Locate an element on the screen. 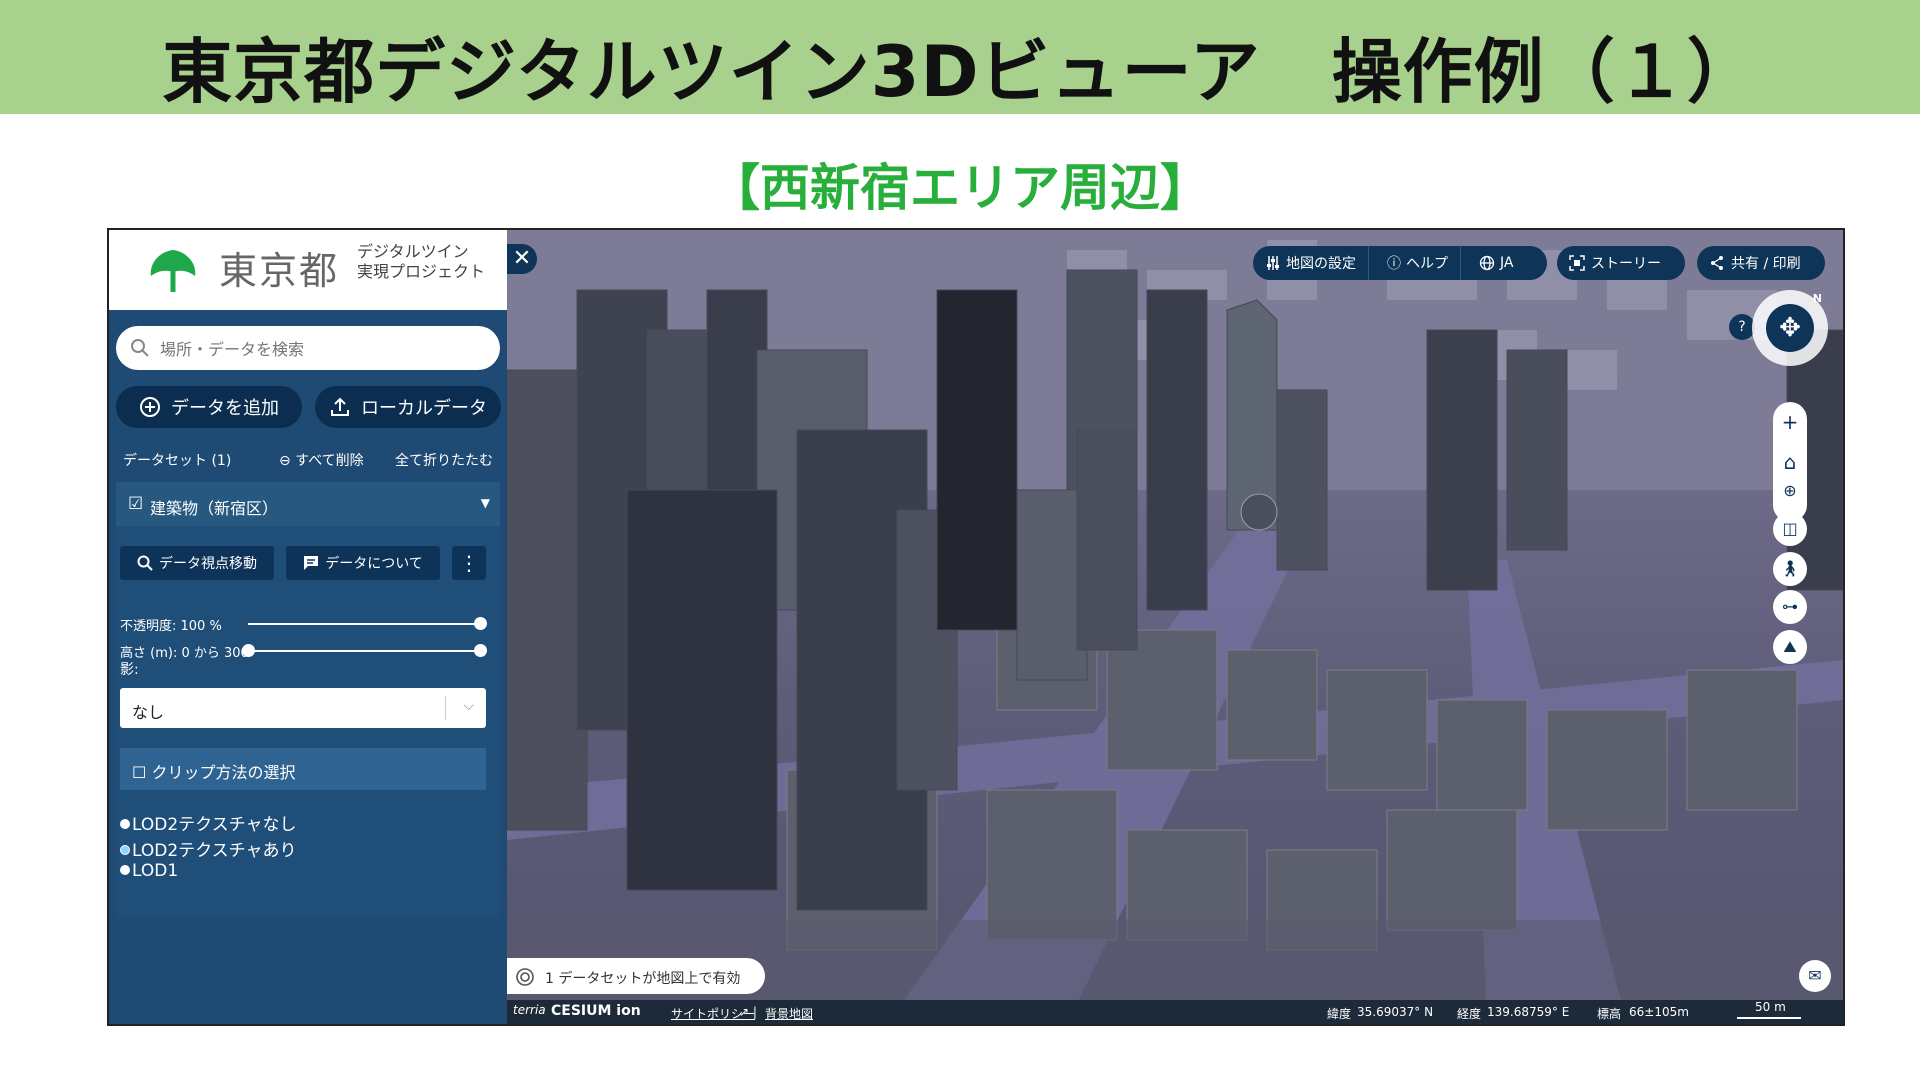  dataset-row: データセット (1) ⊖ すべて削除 全て折りたたむ is located at coordinates (308, 458).